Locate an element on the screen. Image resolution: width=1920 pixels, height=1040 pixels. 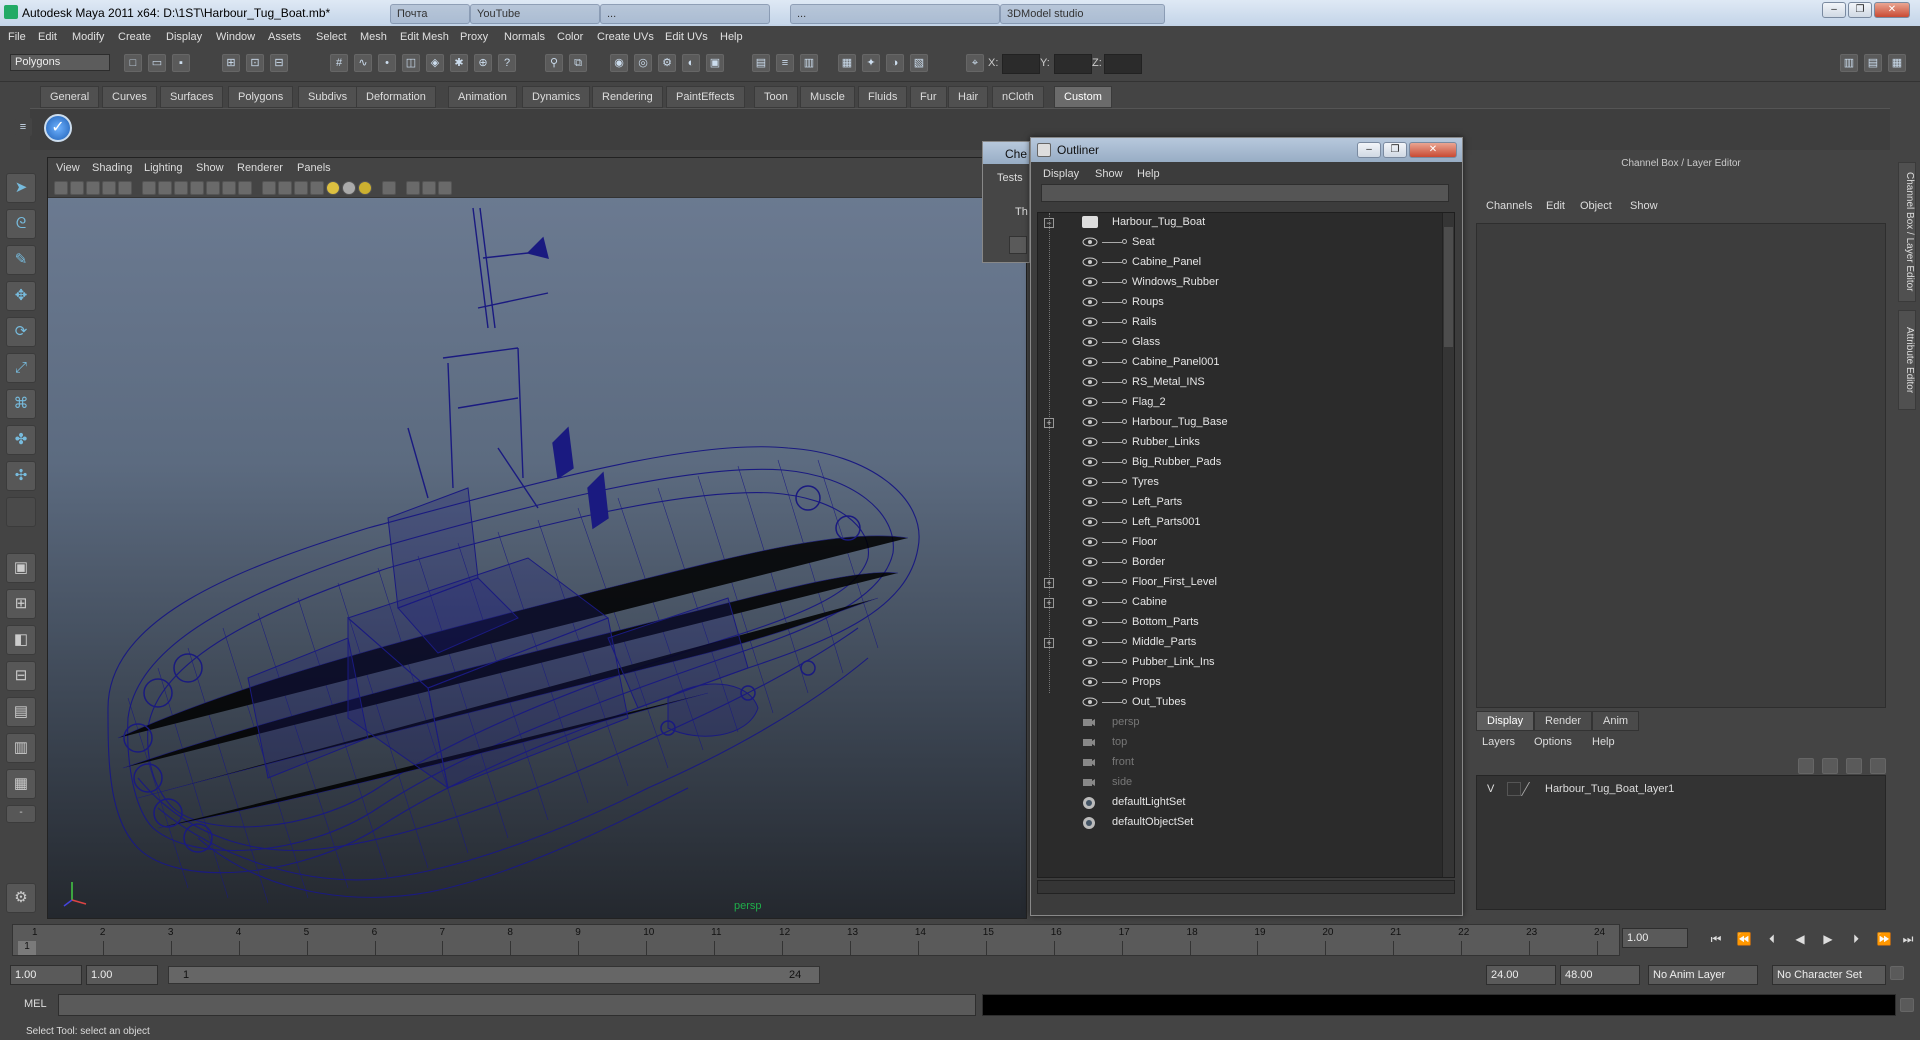
command-language-label: MEL is located at coordinates (35, 1004).